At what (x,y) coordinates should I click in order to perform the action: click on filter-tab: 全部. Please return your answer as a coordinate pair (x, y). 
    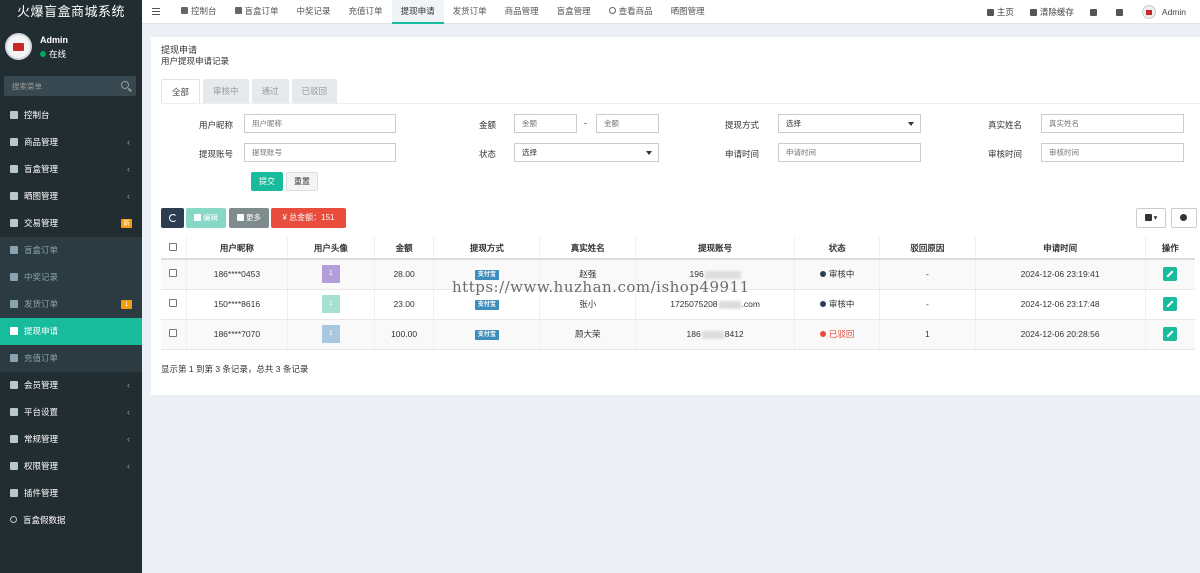
    Looking at the image, I should click on (181, 91).